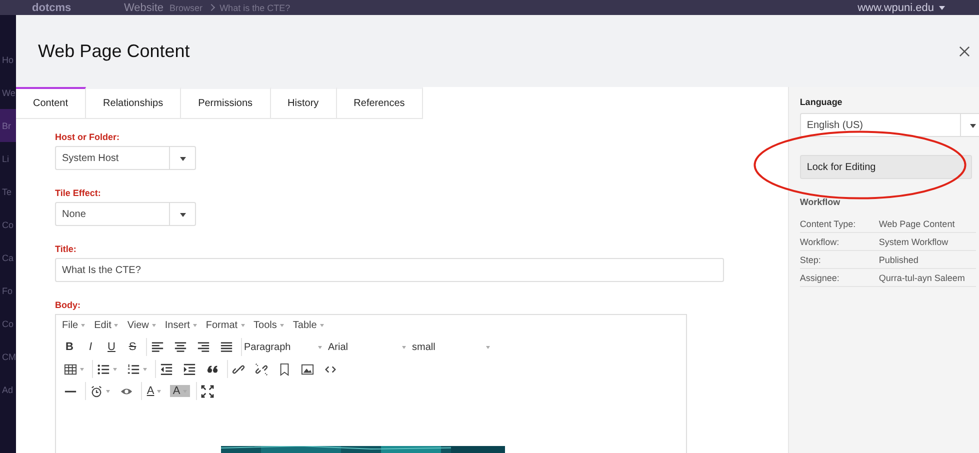 The height and width of the screenshot is (453, 979). Describe the element at coordinates (226, 102) in the screenshot. I see `tab: Permissions` at that location.